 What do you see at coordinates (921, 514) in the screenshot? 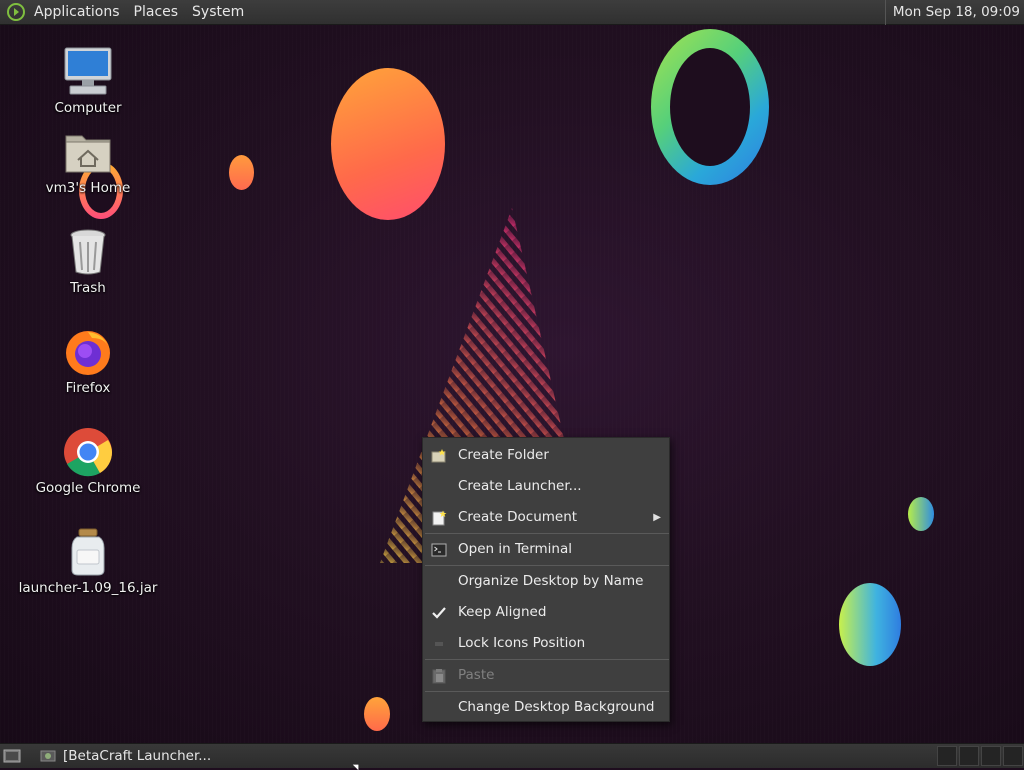
I see `wallpaper-small-blue-green-dot` at bounding box center [921, 514].